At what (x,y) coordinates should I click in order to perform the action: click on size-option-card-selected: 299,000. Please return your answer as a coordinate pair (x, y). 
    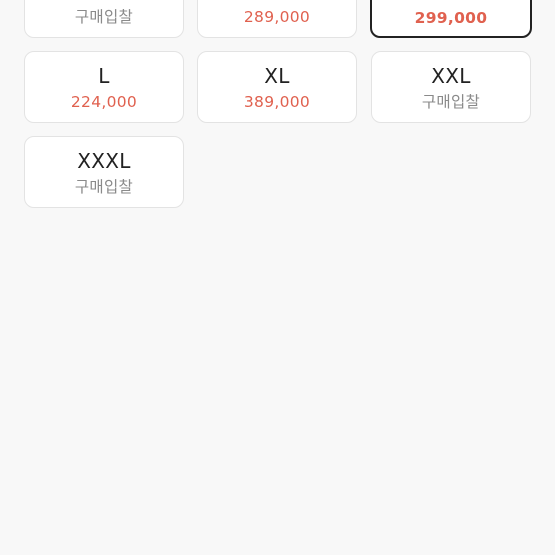
    Looking at the image, I should click on (451, 19).